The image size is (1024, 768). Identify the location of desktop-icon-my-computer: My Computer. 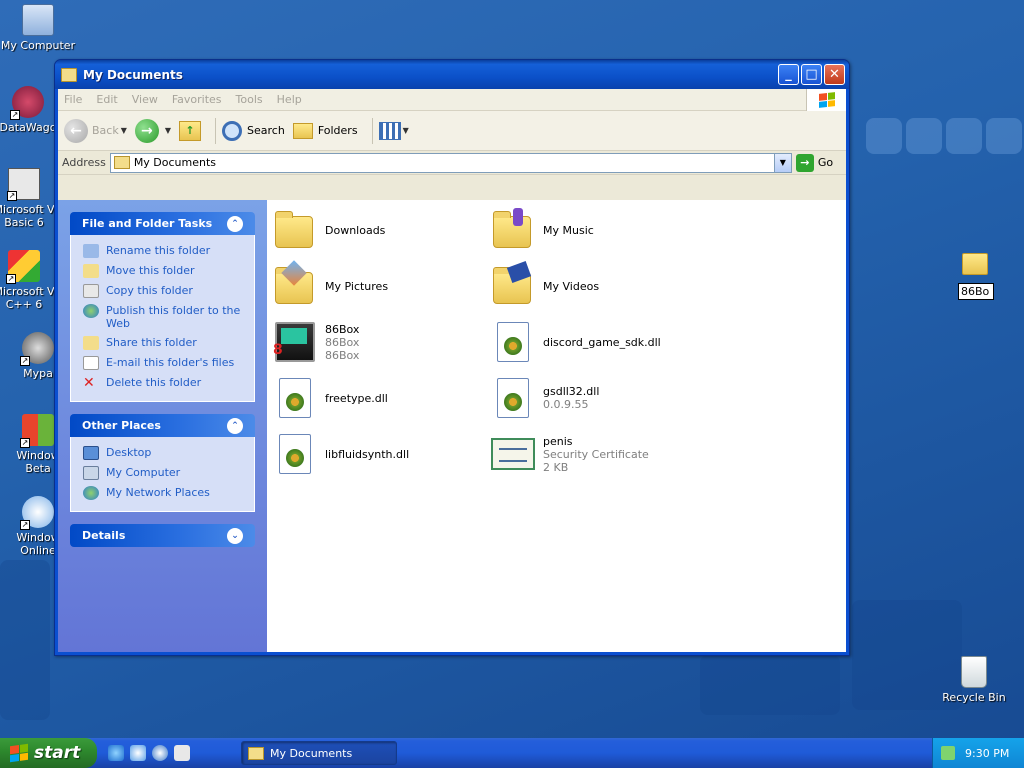
(38, 28).